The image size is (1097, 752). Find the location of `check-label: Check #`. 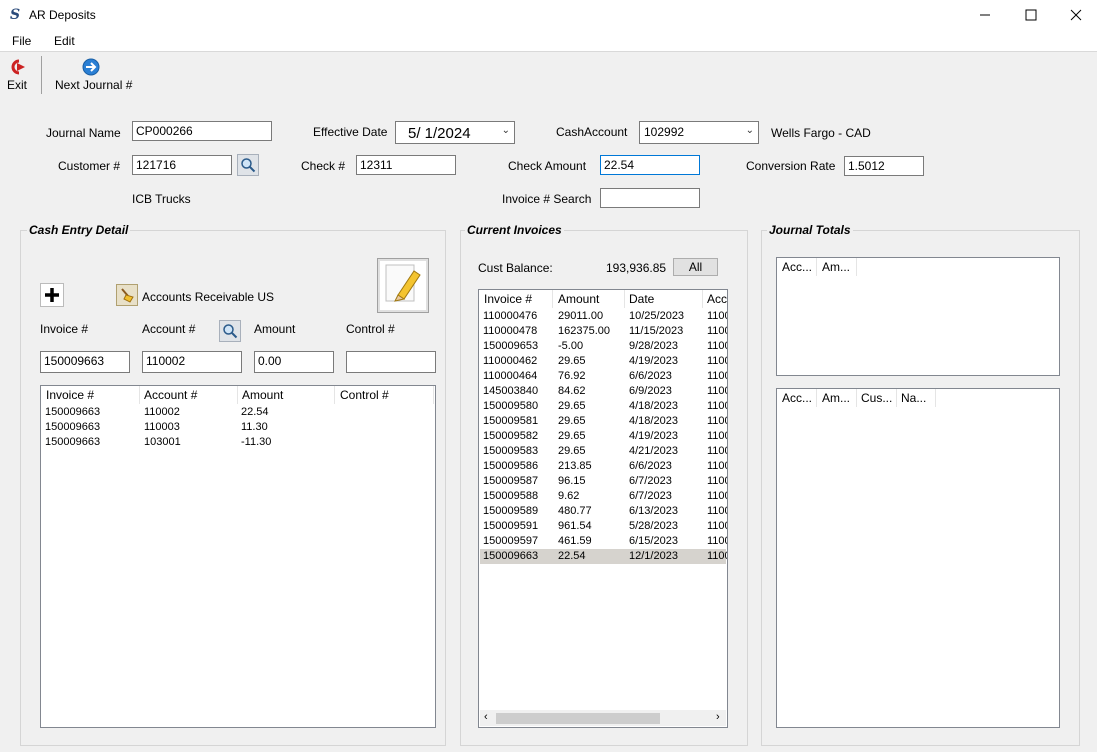

check-label: Check # is located at coordinates (323, 166).